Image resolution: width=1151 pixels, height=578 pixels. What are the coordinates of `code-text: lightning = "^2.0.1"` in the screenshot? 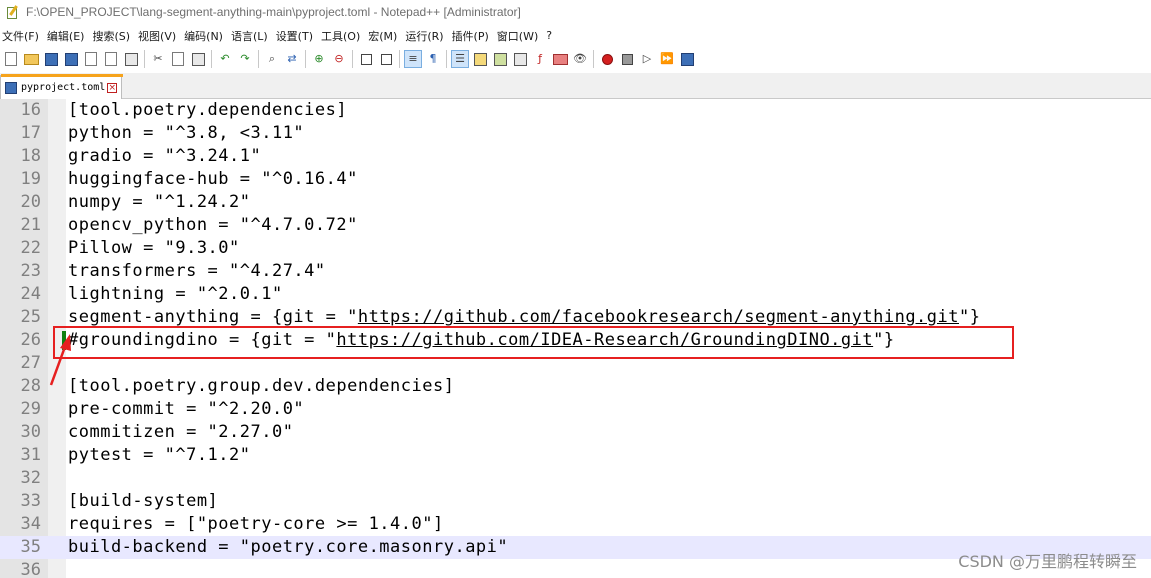 It's located at (175, 294).